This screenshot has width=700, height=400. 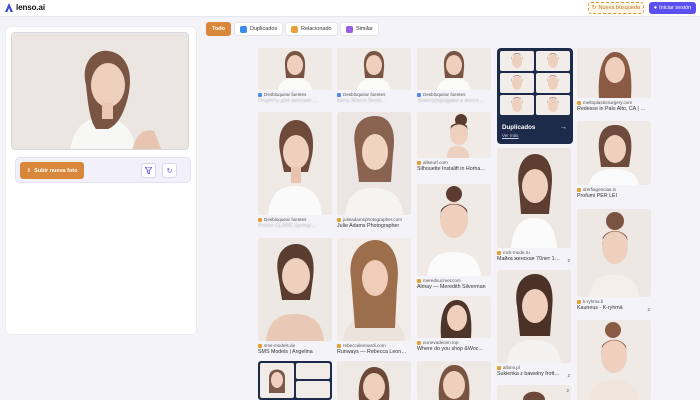 What do you see at coordinates (563, 127) in the screenshot?
I see `arrow-right-icon: →` at bounding box center [563, 127].